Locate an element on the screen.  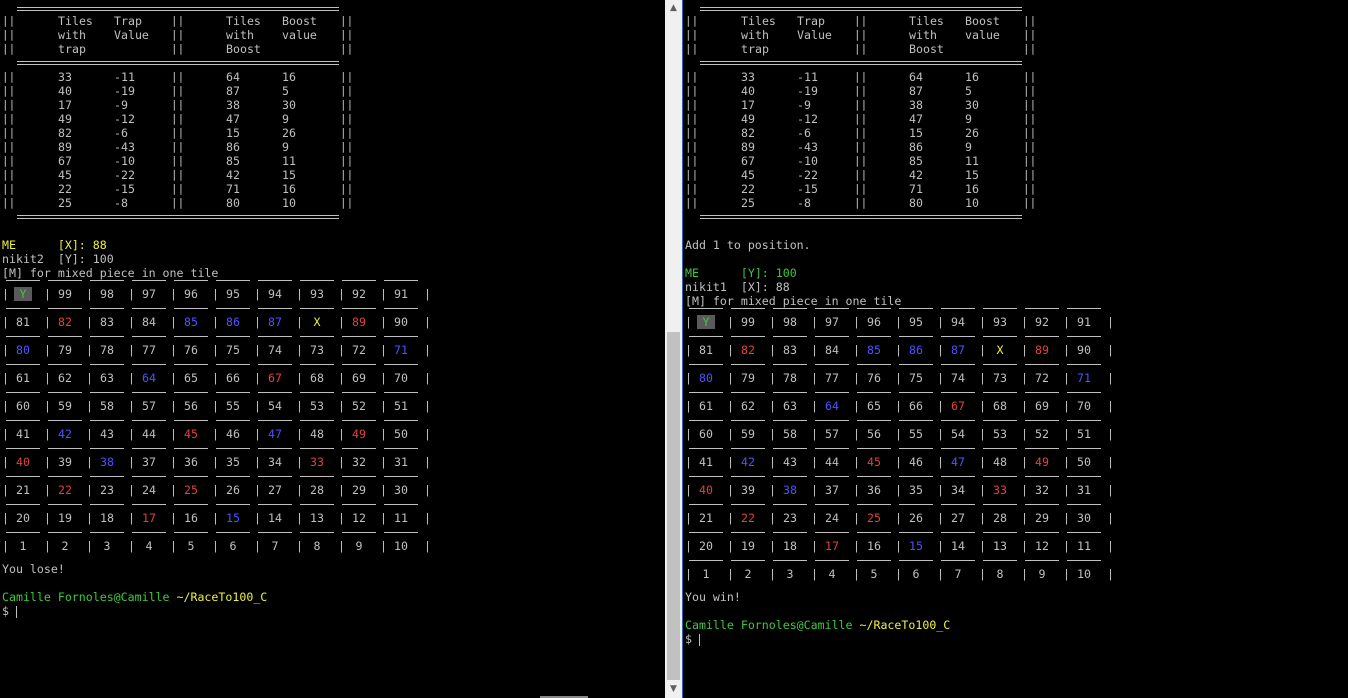
tile-number-text: 61 is located at coordinates (23, 378).